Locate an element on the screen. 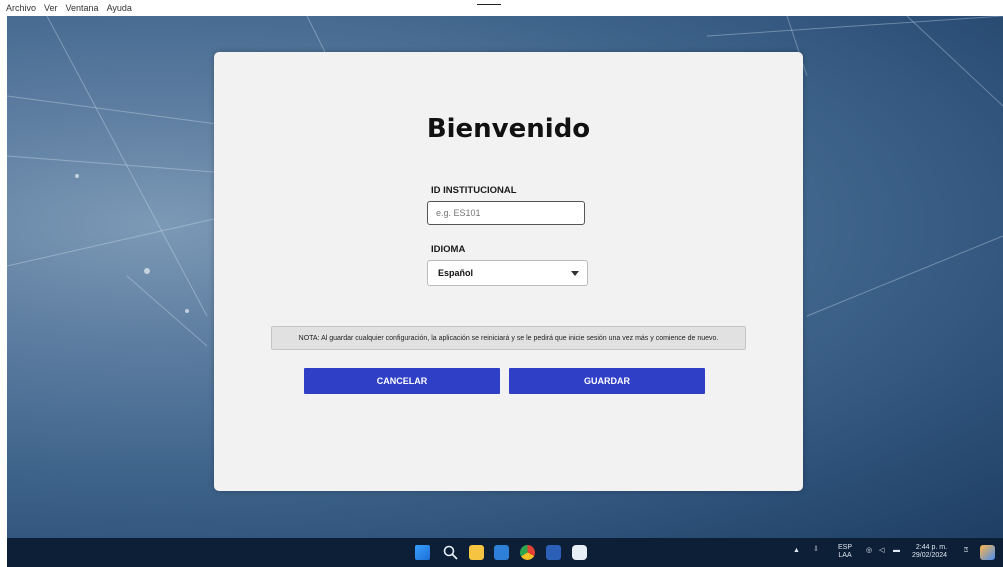 The height and width of the screenshot is (567, 1003). app-icon is located at coordinates (579, 552).